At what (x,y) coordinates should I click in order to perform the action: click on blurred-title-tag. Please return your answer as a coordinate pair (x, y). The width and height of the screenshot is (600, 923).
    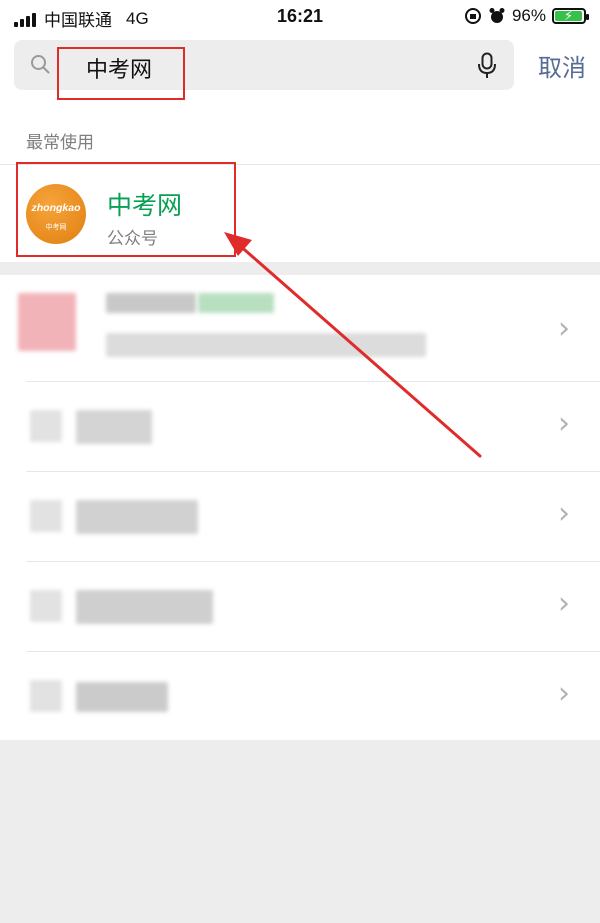
    Looking at the image, I should click on (236, 303).